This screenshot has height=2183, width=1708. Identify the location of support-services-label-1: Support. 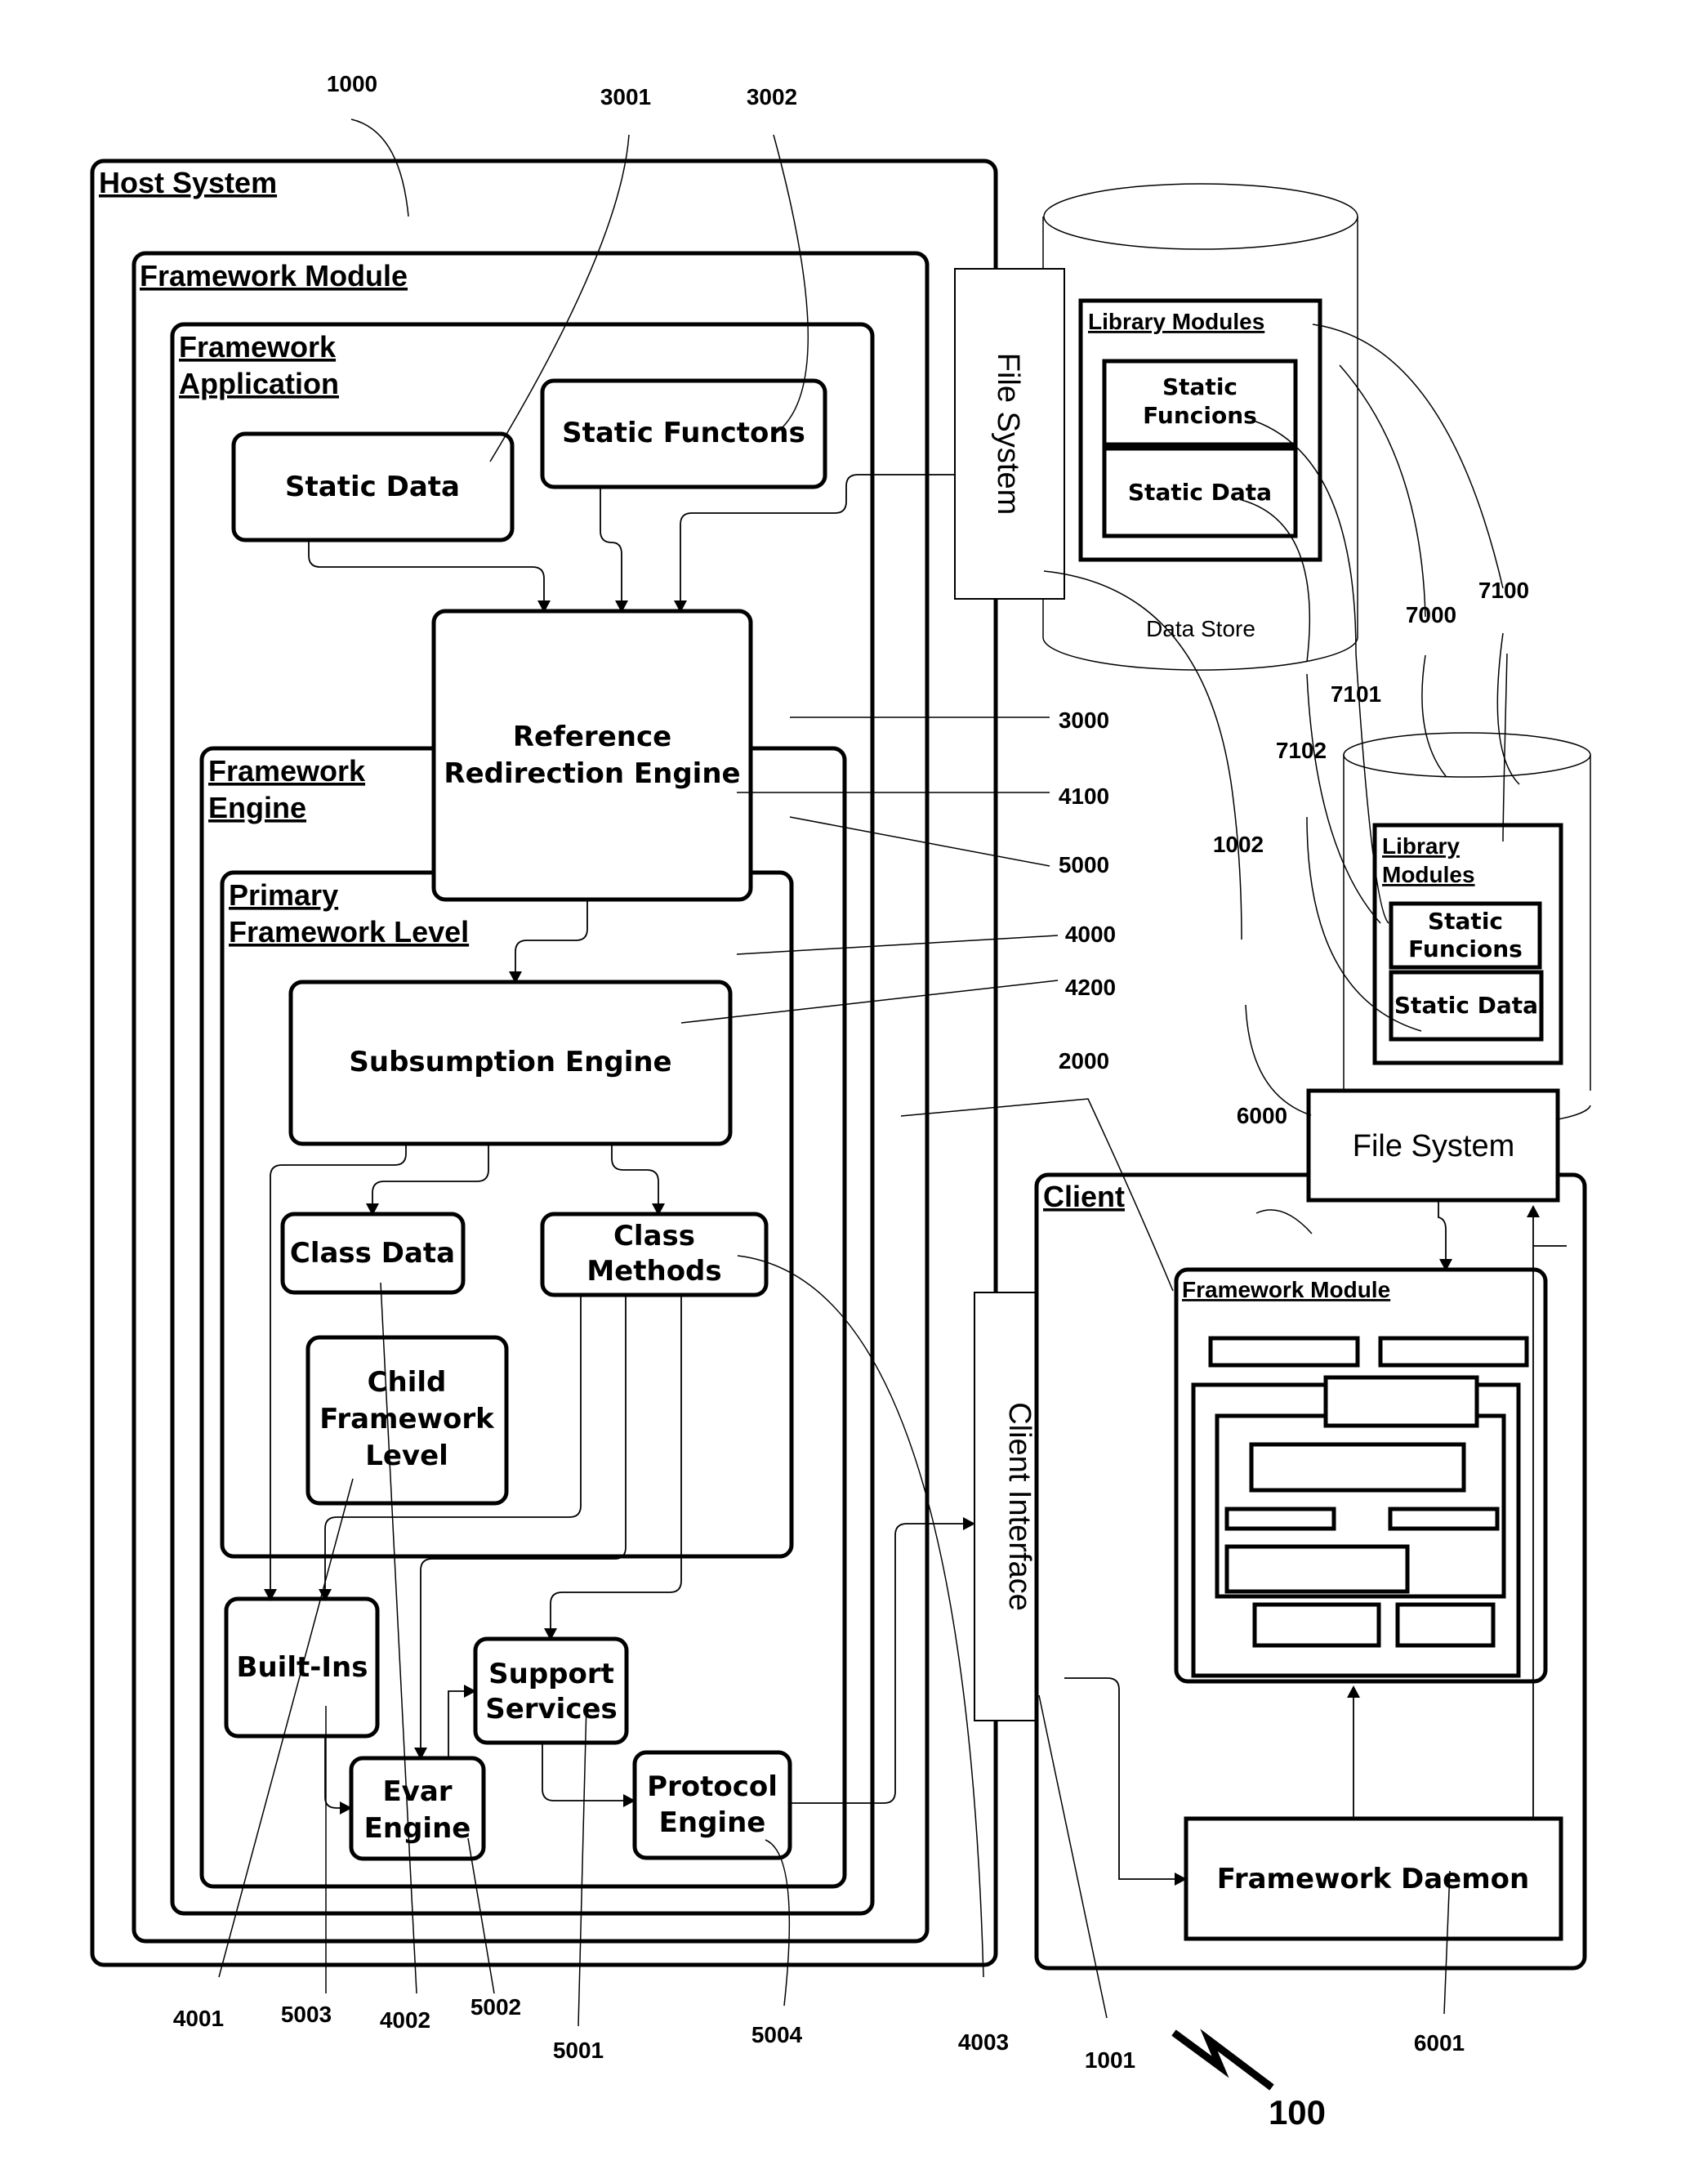
(551, 1674).